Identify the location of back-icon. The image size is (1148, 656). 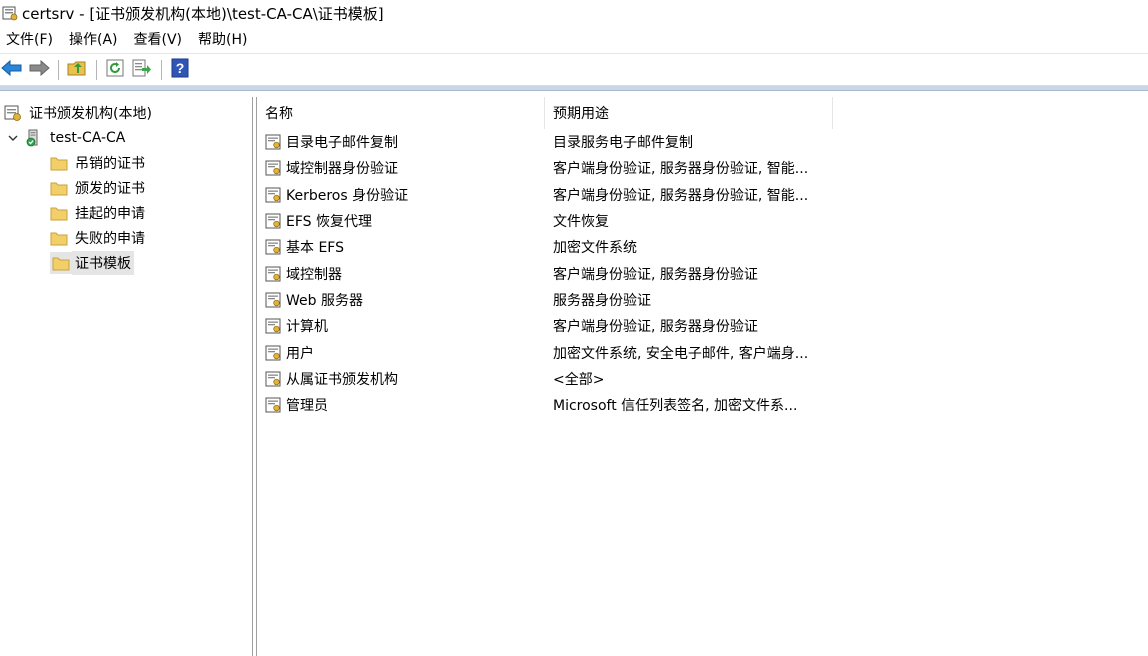
(12, 70).